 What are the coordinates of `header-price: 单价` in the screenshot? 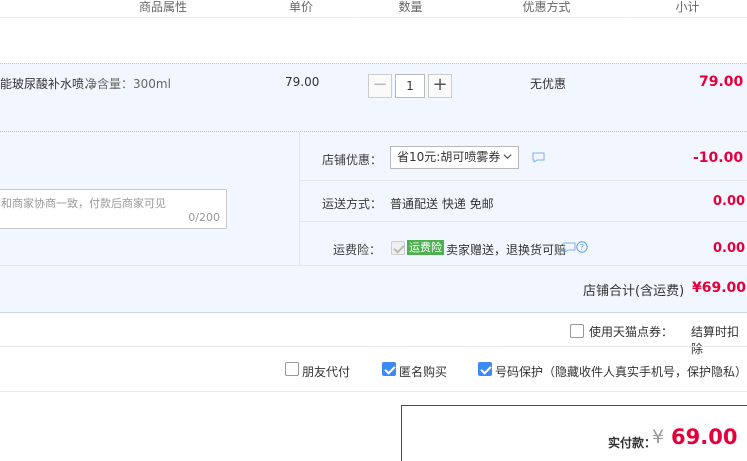 It's located at (300, 7).